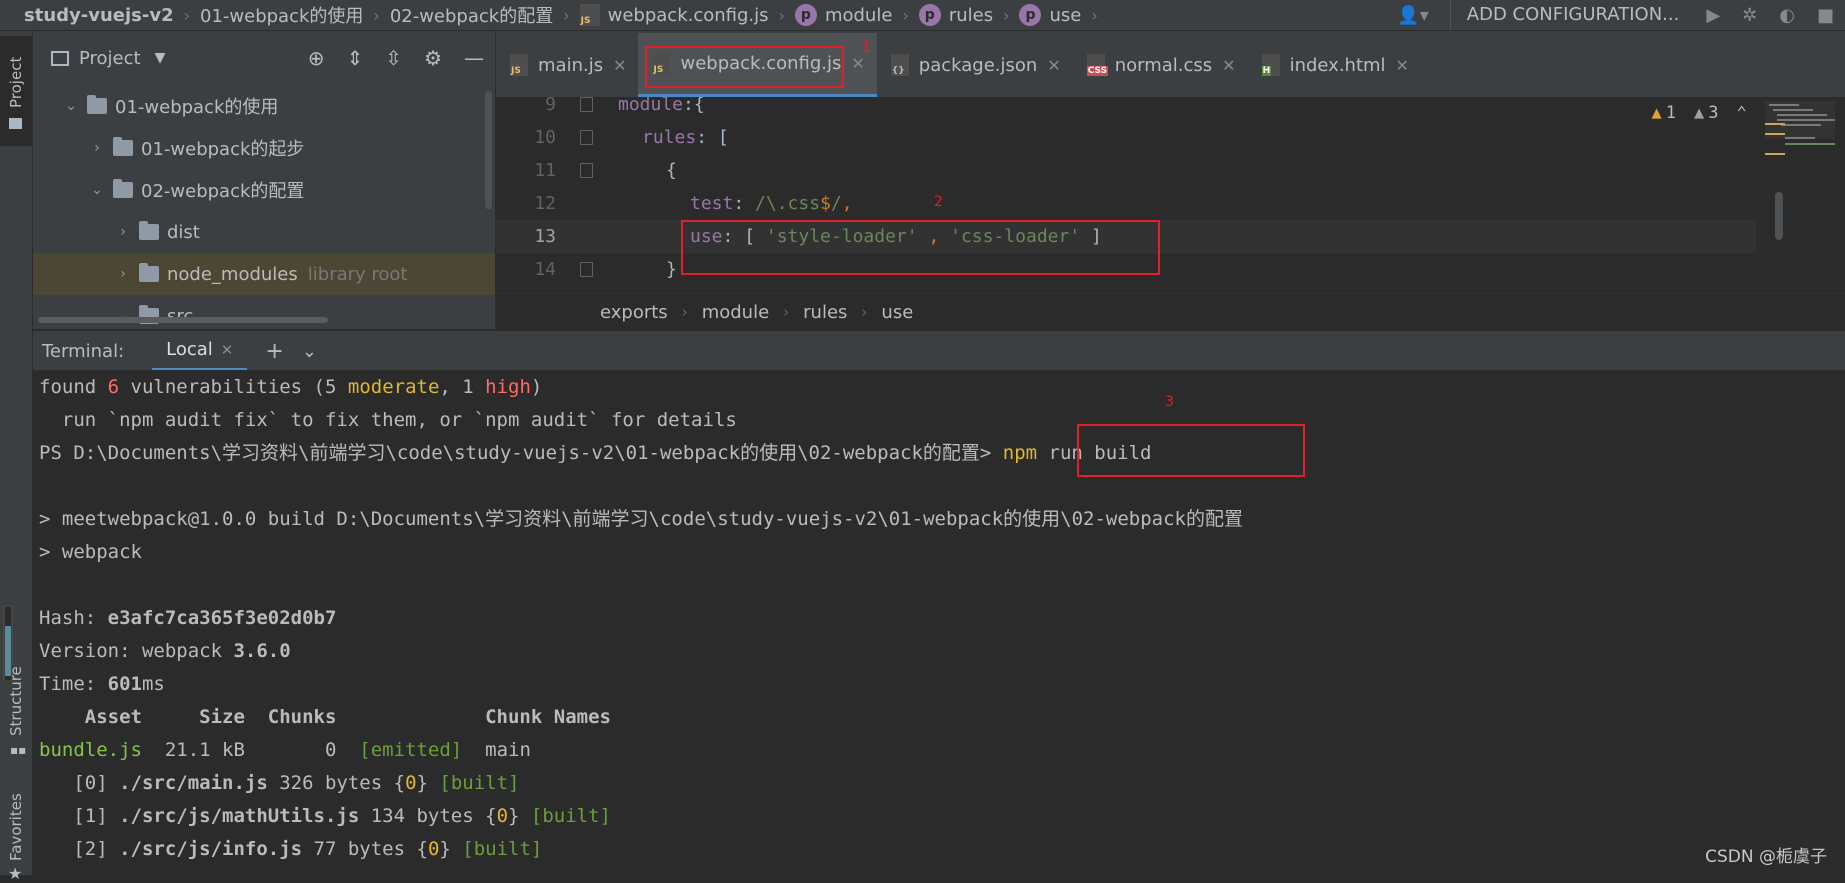 The image size is (1845, 883). I want to click on terminal-tab-local: Local ✕, so click(200, 351).